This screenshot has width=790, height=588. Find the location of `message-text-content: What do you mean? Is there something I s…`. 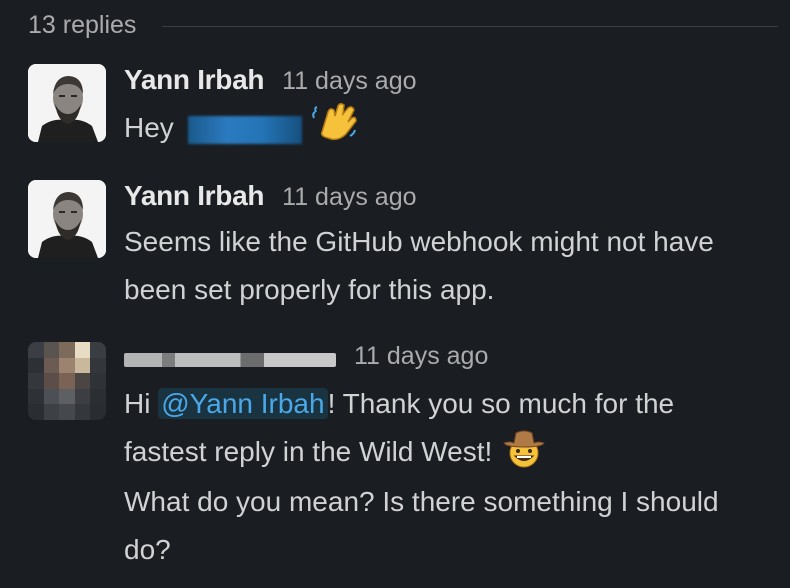

message-text-content: What do you mean? Is there something I s… is located at coordinates (421, 526).